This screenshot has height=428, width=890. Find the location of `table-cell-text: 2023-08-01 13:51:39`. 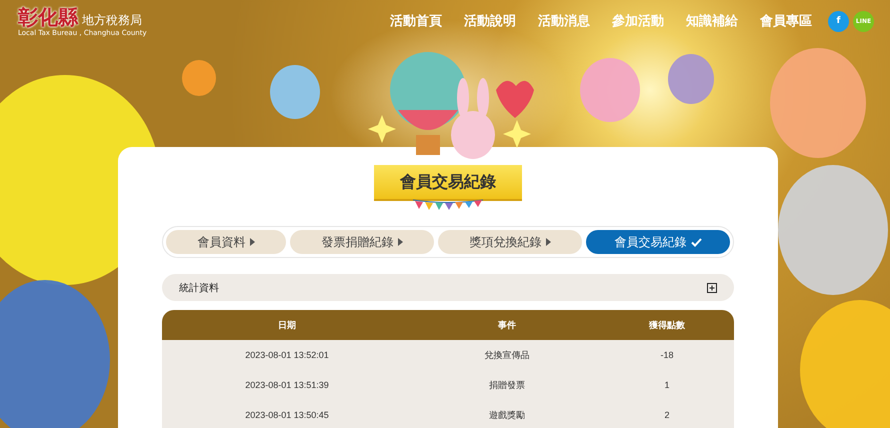

table-cell-text: 2023-08-01 13:51:39 is located at coordinates (287, 385).